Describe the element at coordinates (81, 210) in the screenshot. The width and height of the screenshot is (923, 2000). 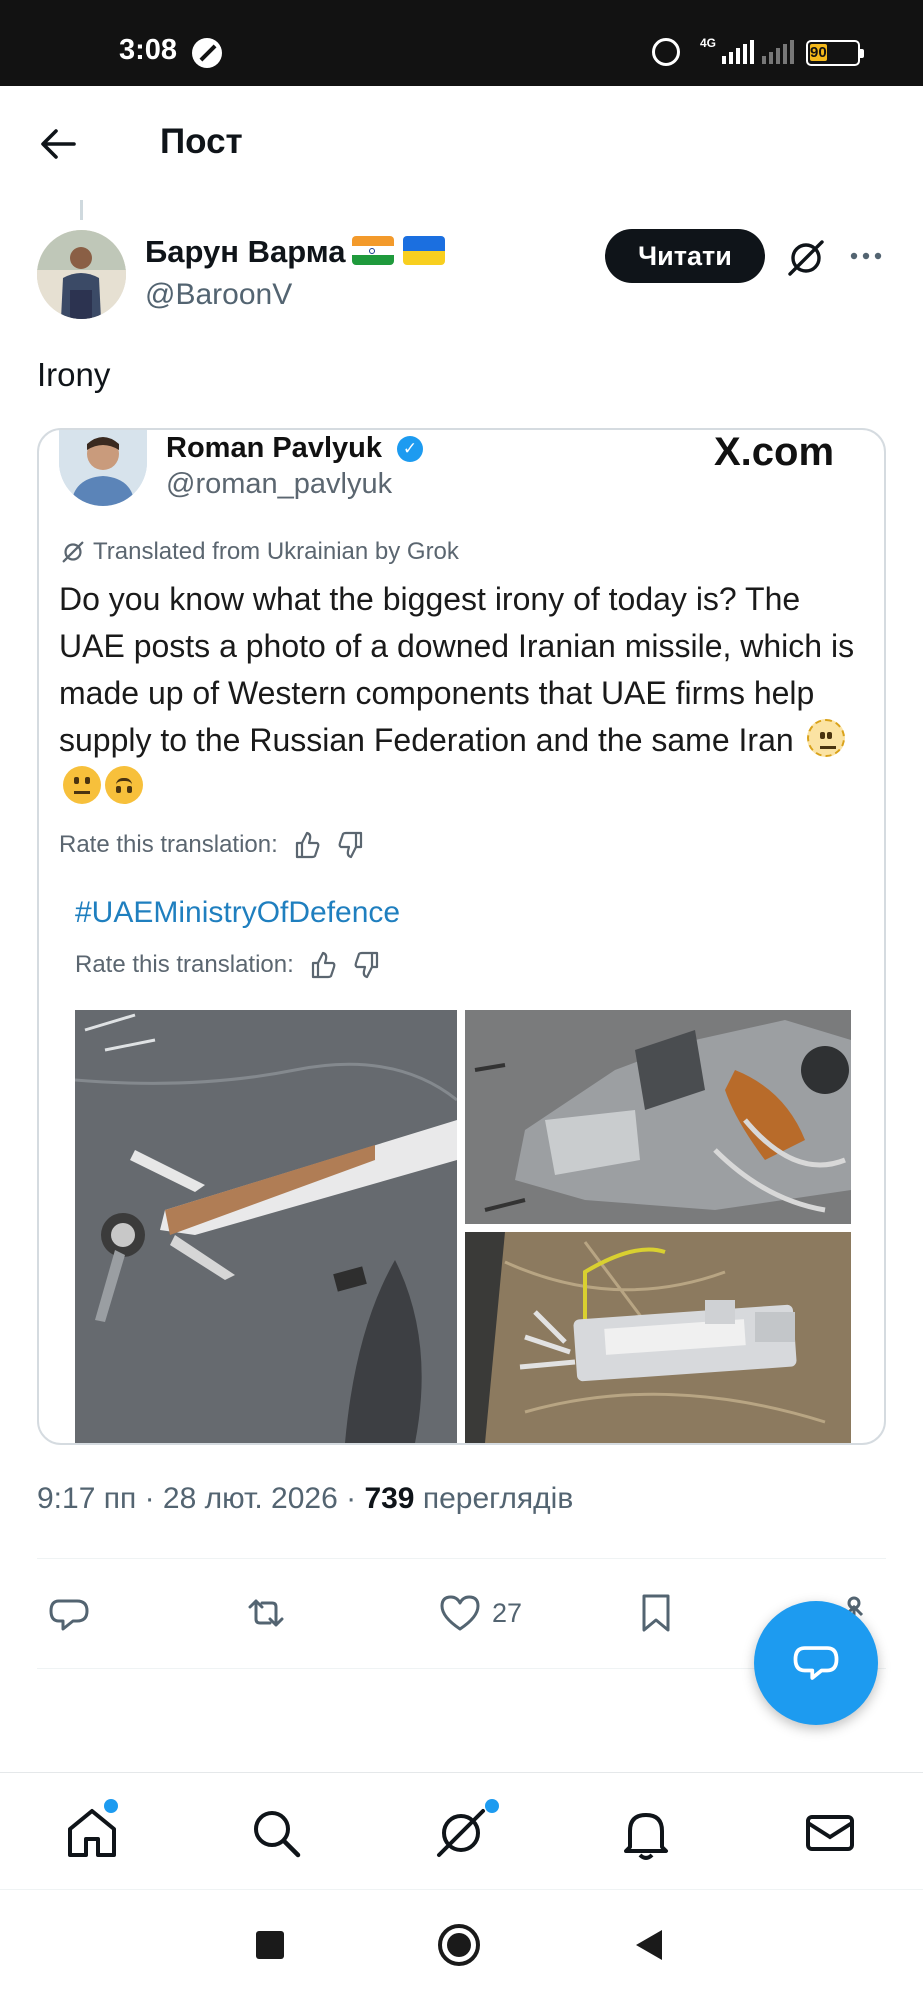
I see `thread-line` at that location.